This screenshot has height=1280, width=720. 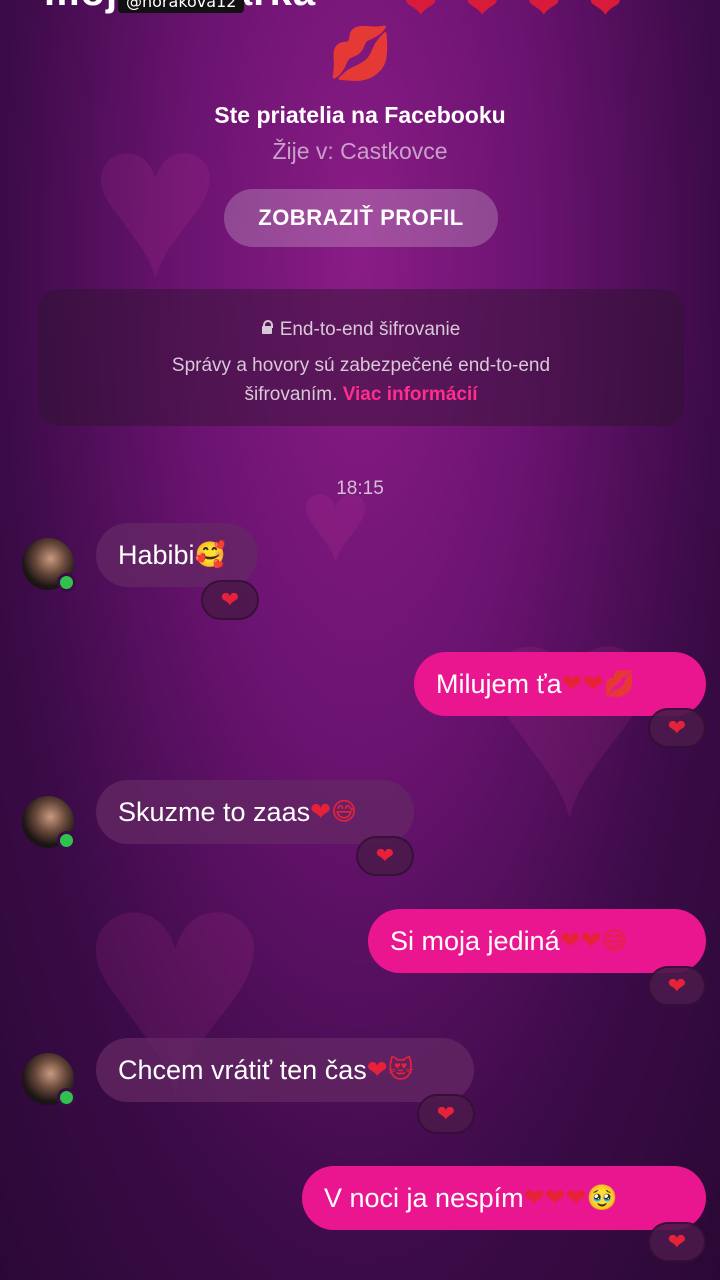 I want to click on lives-in-text: Žije v: Castkovce, so click(x=360, y=151).